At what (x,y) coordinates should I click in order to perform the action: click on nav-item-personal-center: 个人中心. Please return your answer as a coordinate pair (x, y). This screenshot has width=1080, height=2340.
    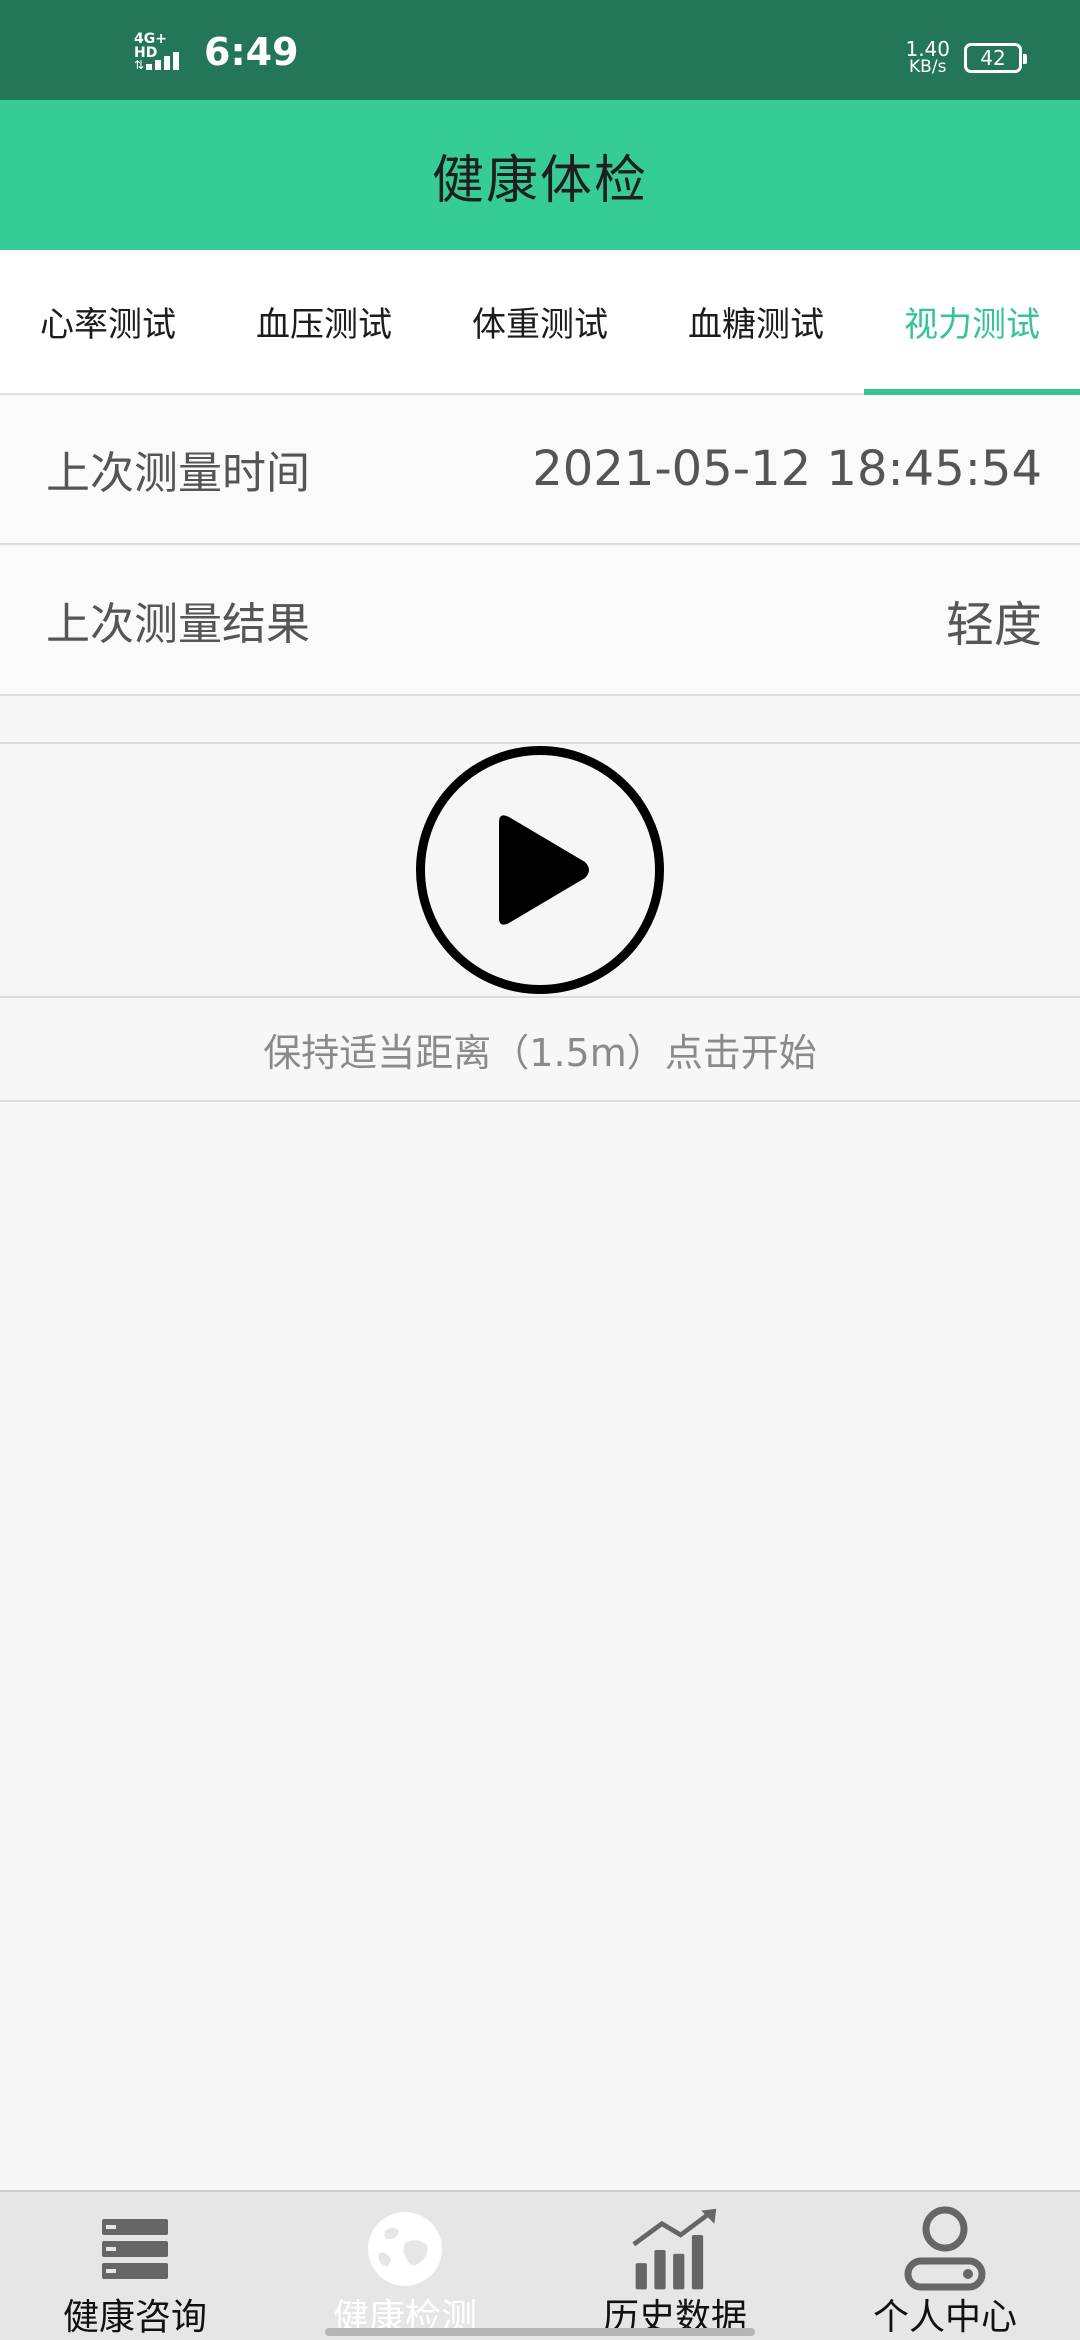
    Looking at the image, I should click on (945, 2266).